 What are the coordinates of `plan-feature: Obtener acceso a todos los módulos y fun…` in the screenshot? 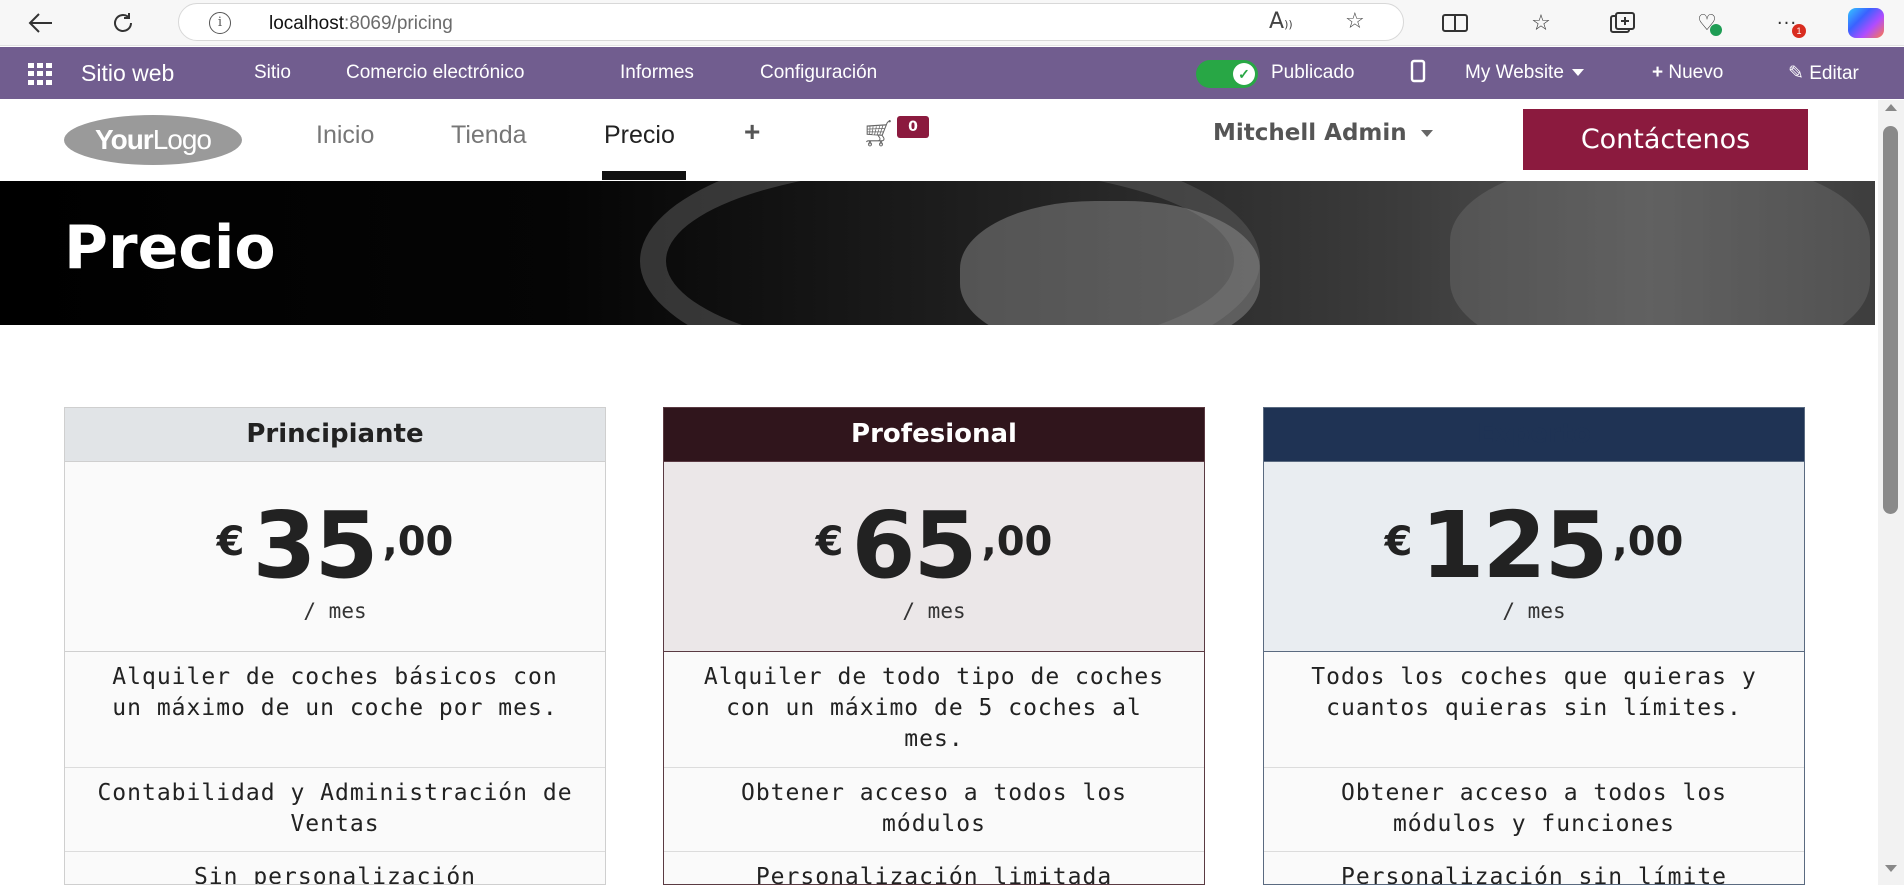 It's located at (1534, 810).